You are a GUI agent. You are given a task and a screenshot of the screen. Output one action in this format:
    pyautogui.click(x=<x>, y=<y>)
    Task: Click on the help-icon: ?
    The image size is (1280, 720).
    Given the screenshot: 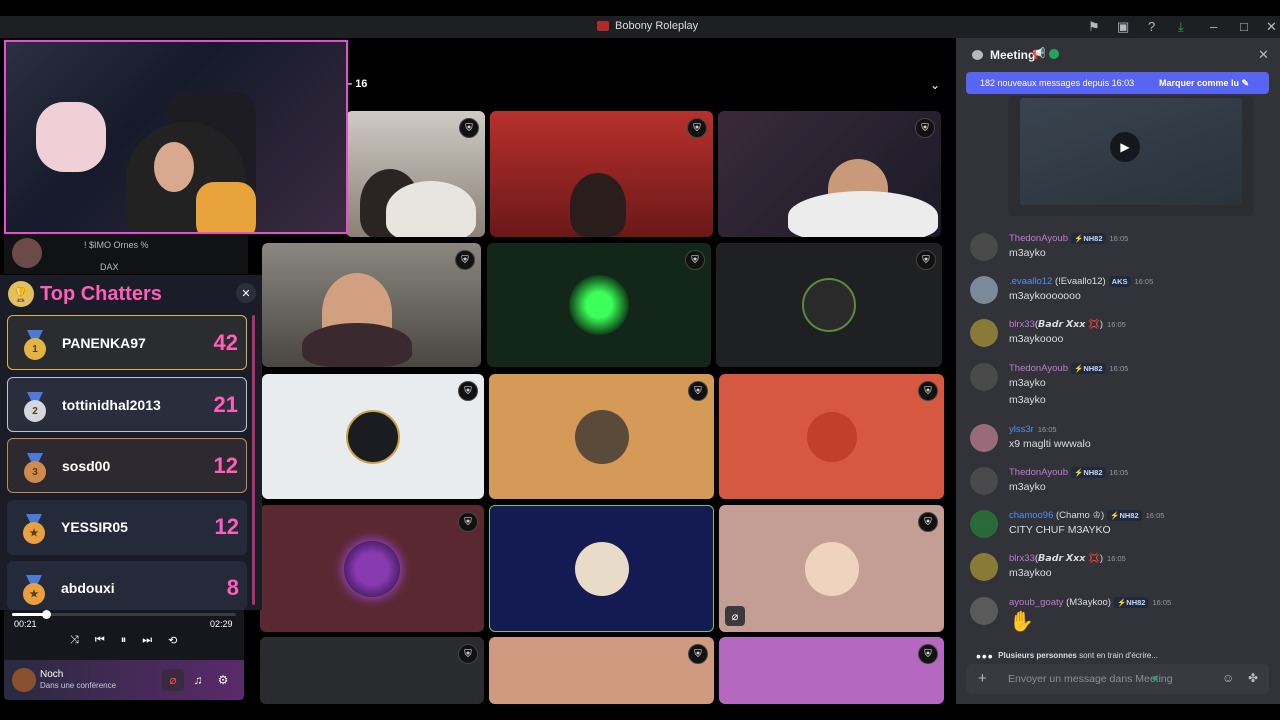 What is the action you would take?
    pyautogui.click(x=1151, y=26)
    